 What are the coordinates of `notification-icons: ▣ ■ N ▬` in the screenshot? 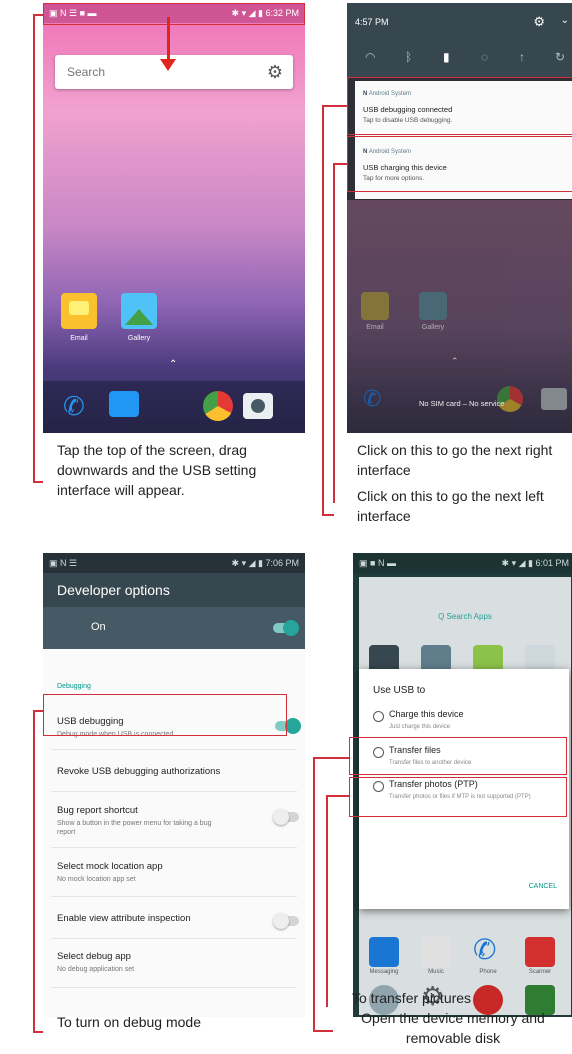 It's located at (377, 563).